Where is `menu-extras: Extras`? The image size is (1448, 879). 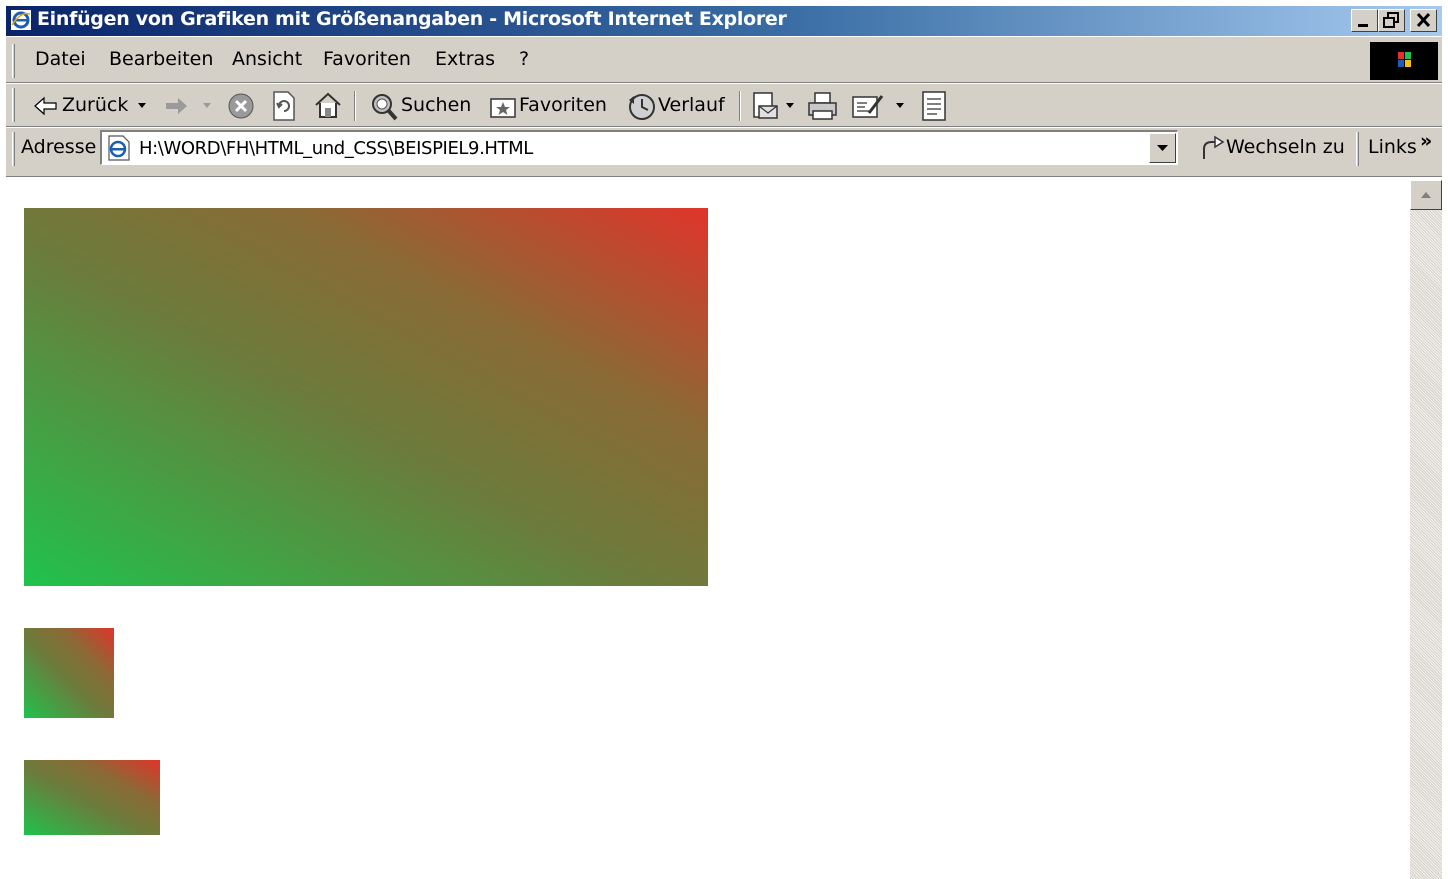 menu-extras: Extras is located at coordinates (465, 59).